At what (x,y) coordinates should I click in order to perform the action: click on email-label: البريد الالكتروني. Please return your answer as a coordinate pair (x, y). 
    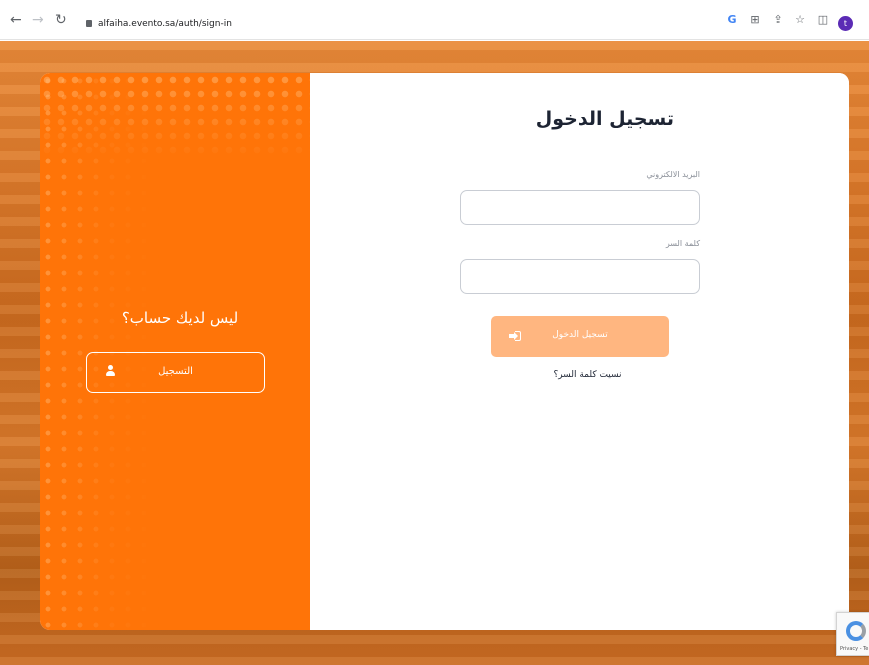
    Looking at the image, I should click on (673, 174).